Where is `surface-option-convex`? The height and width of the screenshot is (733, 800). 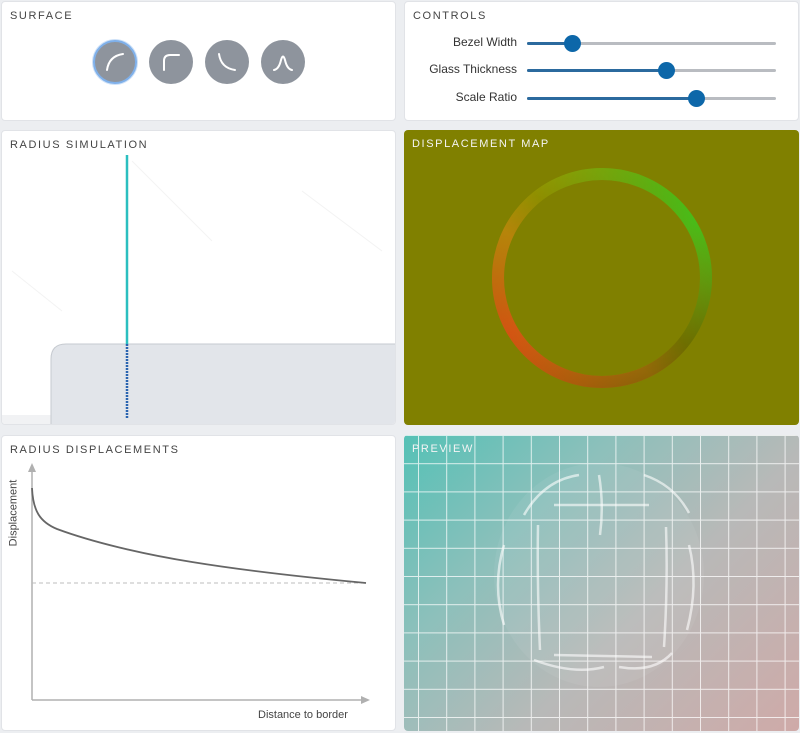
surface-option-convex is located at coordinates (115, 62).